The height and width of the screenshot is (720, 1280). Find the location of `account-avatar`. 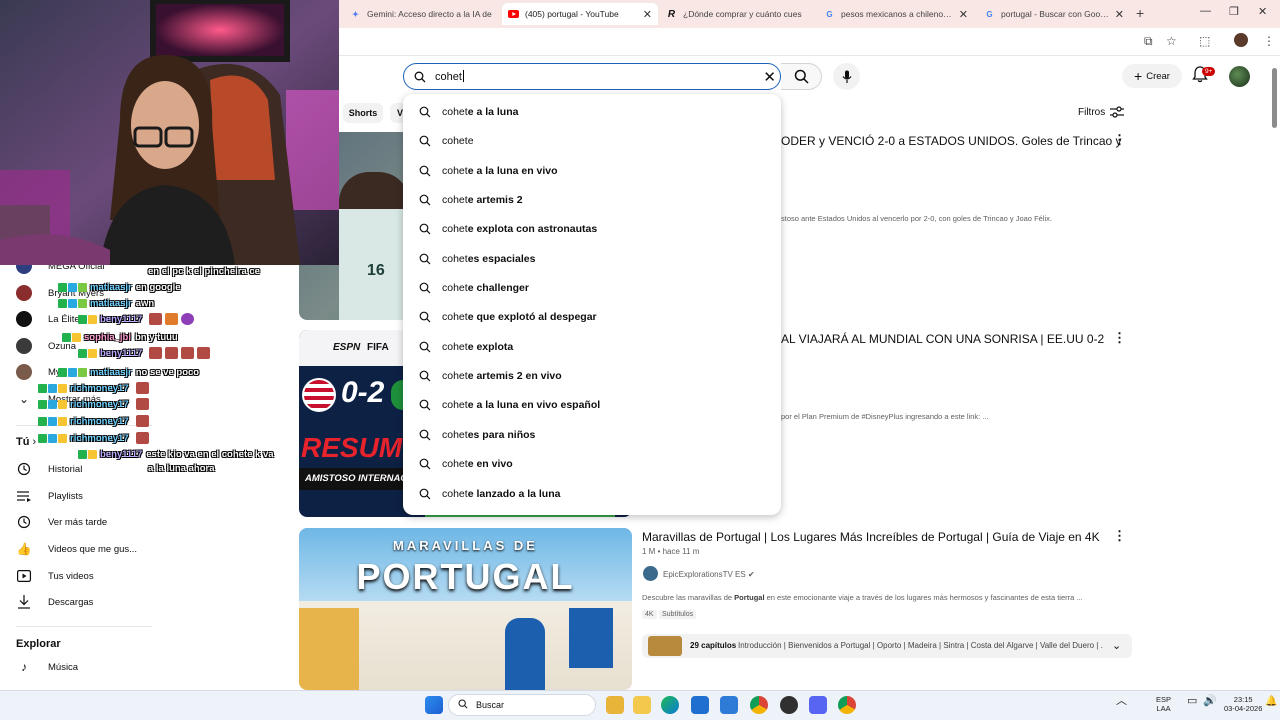

account-avatar is located at coordinates (1239, 76).